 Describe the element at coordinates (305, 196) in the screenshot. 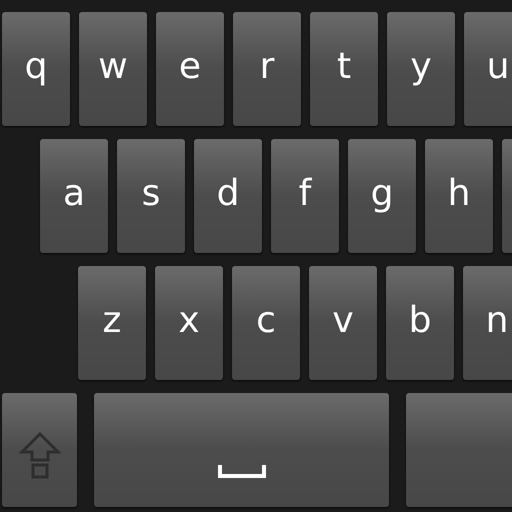

I see `letter-key: f` at that location.